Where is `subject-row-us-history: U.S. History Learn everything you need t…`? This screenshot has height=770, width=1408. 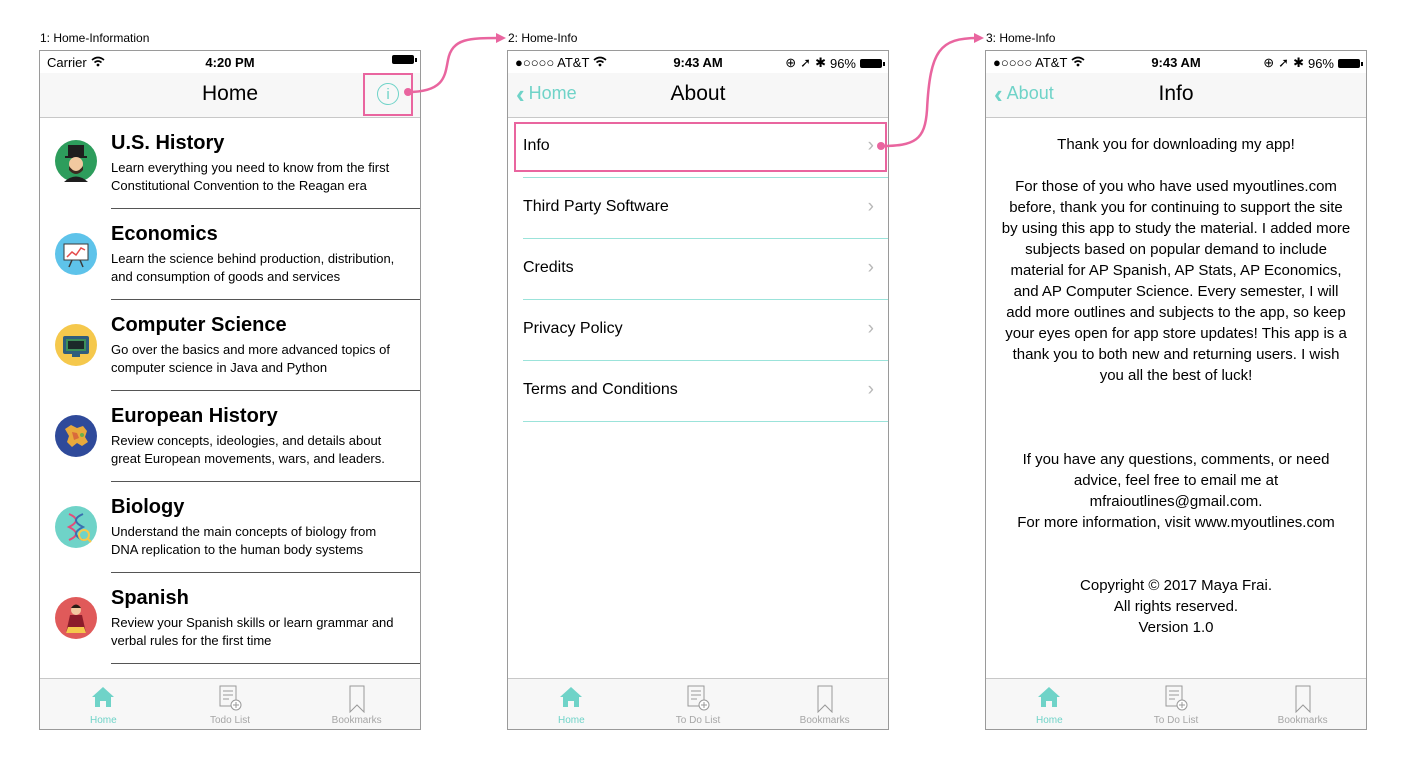
subject-row-us-history: U.S. History Learn everything you need t… is located at coordinates (230, 163).